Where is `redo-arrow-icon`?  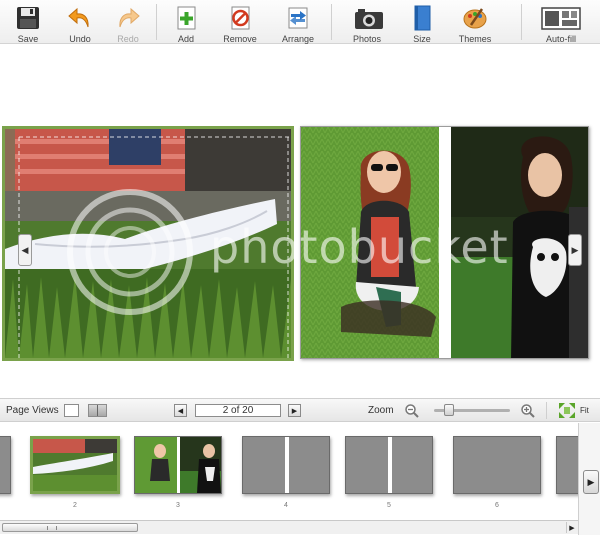 redo-arrow-icon is located at coordinates (128, 18).